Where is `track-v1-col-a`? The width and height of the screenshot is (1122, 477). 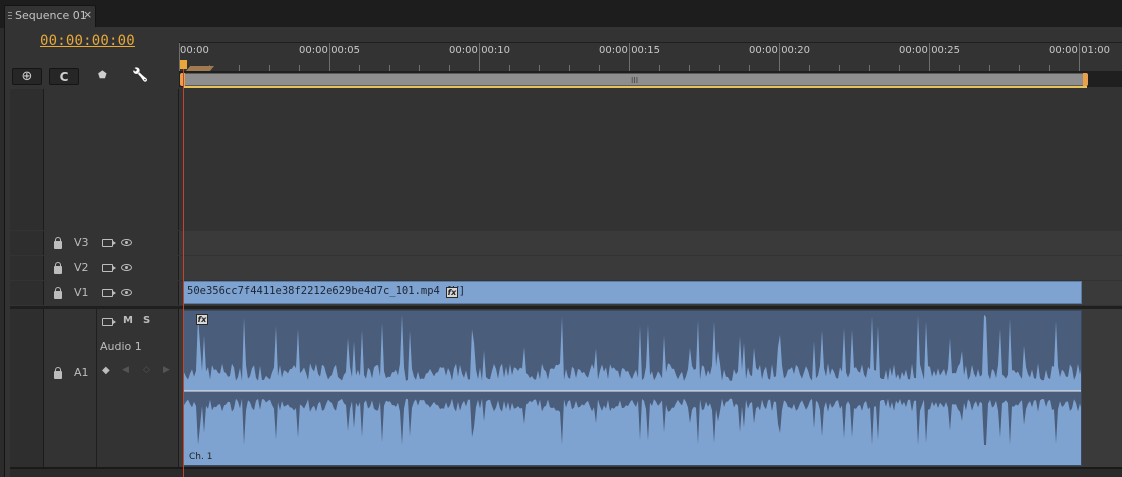 track-v1-col-a is located at coordinates (27, 293).